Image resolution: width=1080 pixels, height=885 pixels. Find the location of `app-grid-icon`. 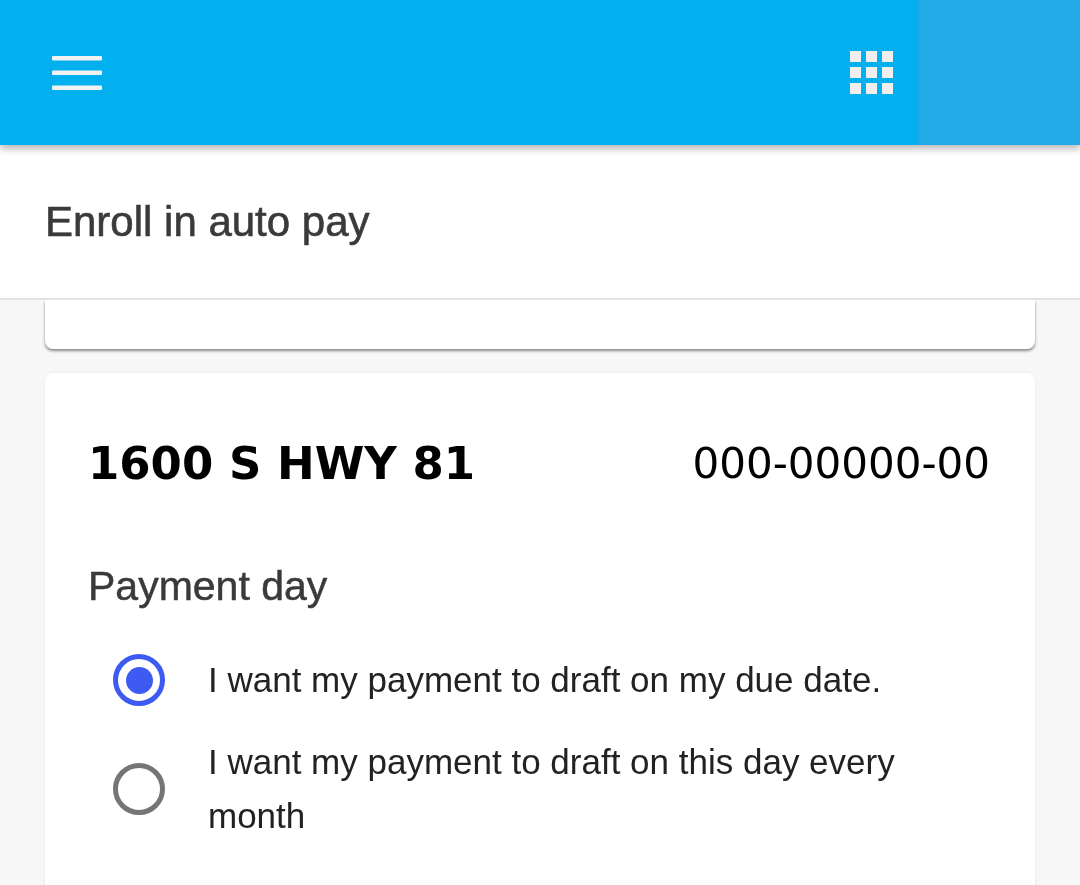

app-grid-icon is located at coordinates (871, 72).